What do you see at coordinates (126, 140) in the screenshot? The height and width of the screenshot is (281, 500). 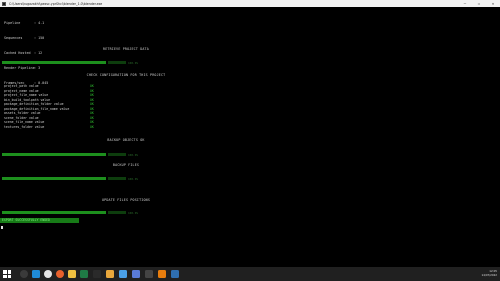 I see `section-backup-objects-header: BACKUP OBJECTS OK` at bounding box center [126, 140].